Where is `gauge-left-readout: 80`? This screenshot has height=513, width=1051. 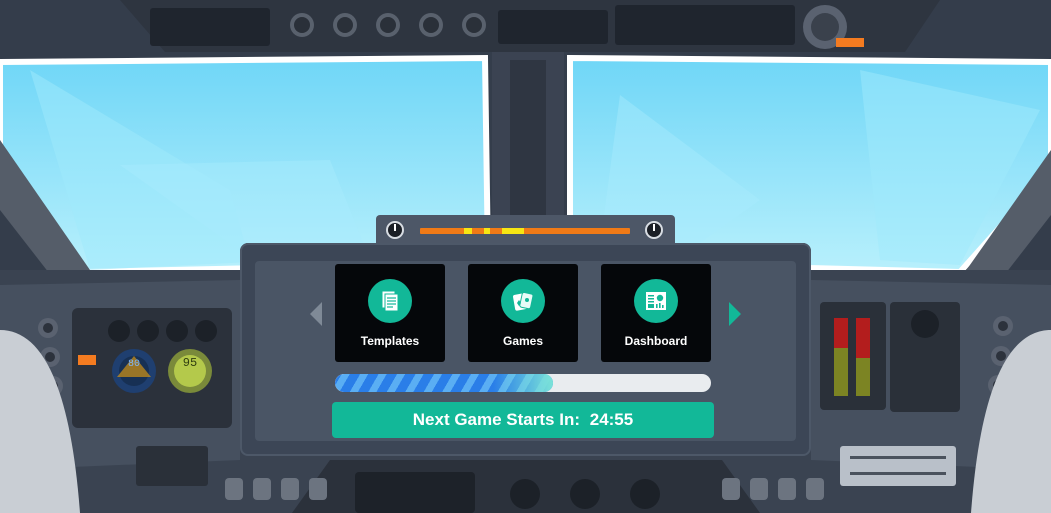 gauge-left-readout: 80 is located at coordinates (134, 364).